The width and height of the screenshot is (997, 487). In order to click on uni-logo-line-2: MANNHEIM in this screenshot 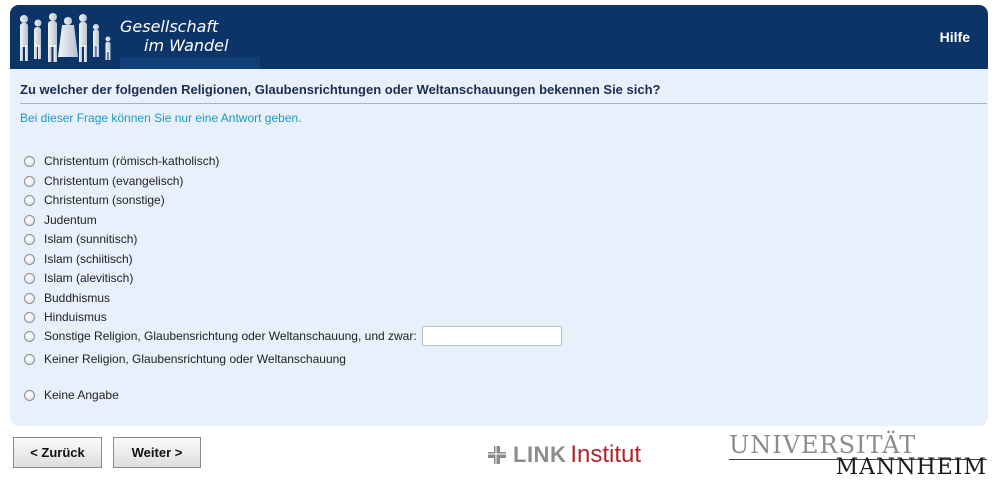, I will do `click(911, 467)`.